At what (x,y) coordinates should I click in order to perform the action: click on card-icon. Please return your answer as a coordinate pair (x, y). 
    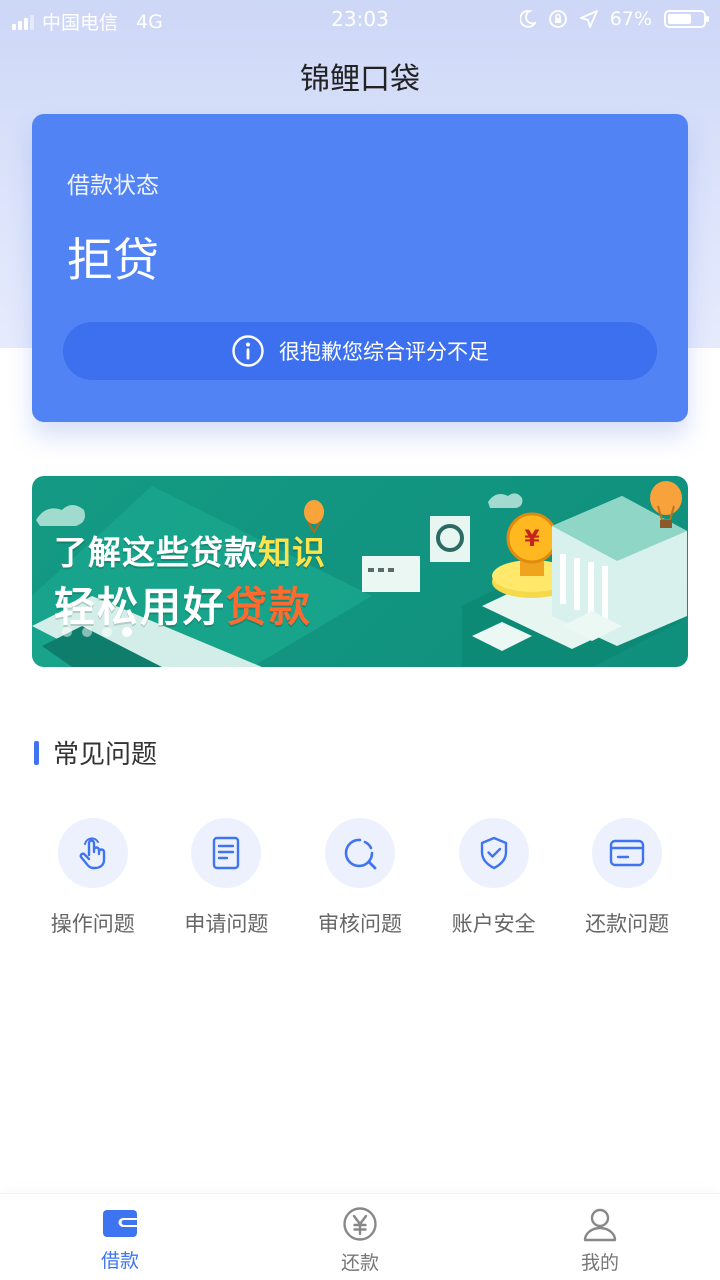
    Looking at the image, I should click on (627, 853).